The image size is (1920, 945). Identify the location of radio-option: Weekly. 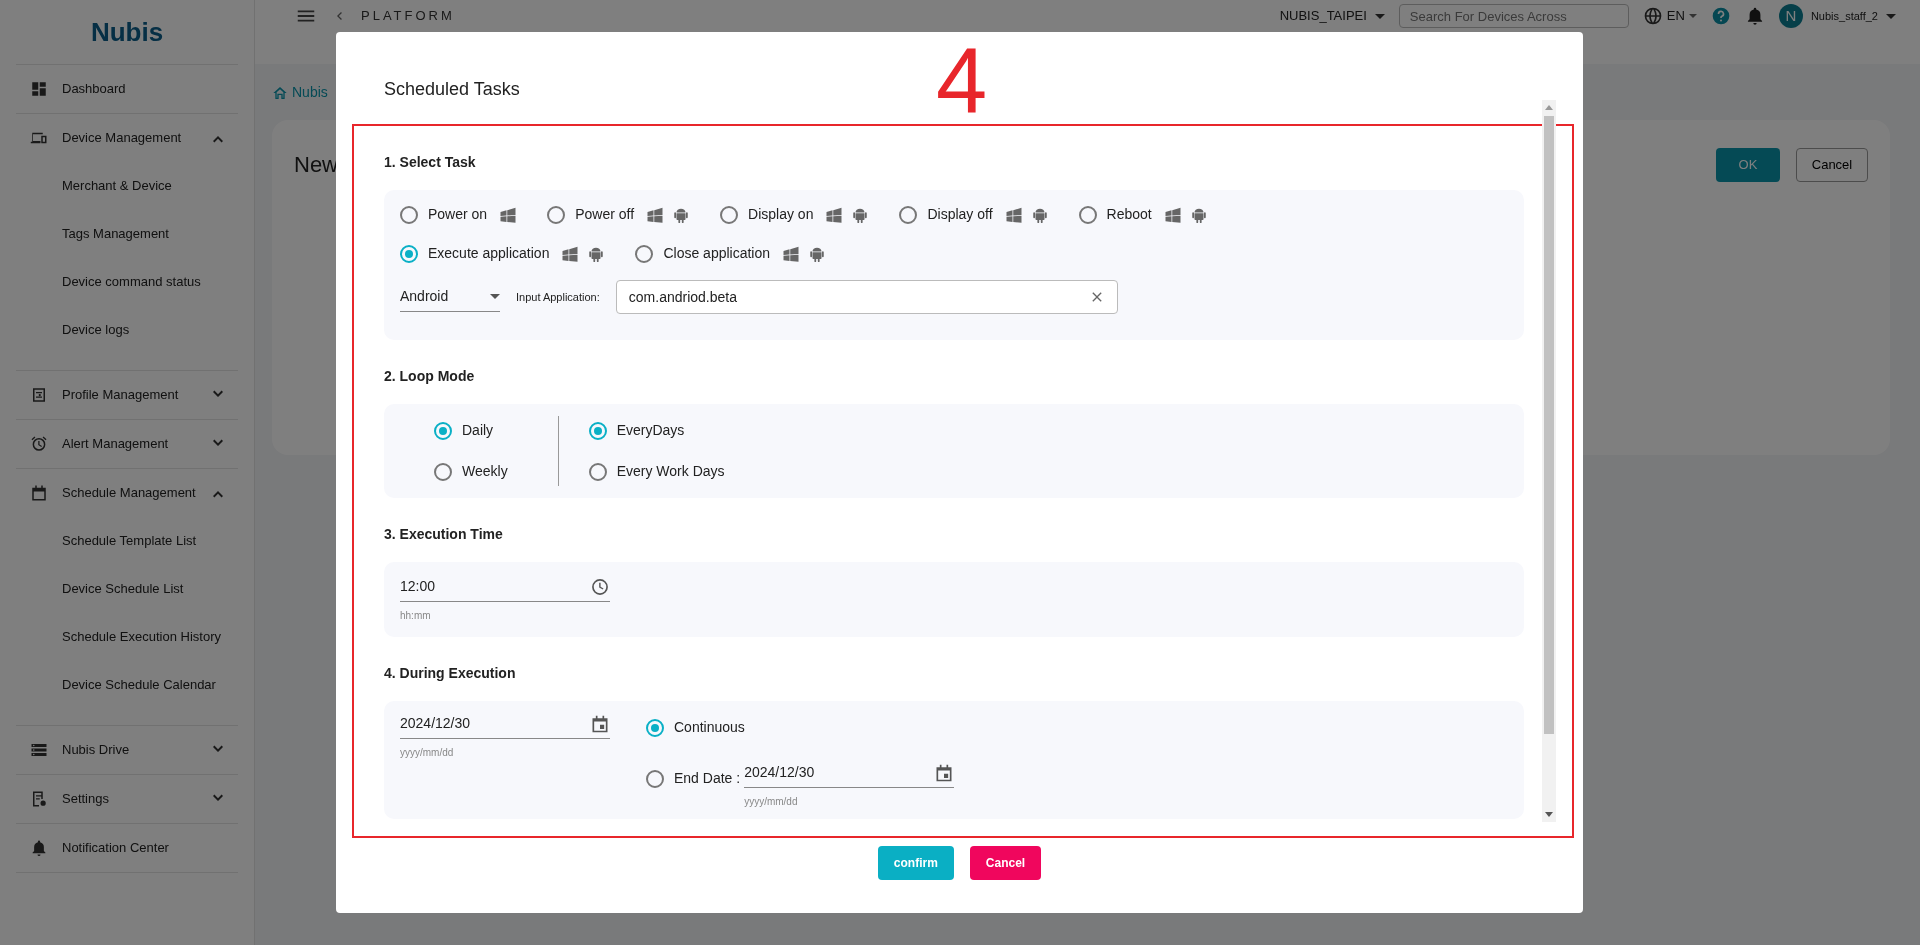
(471, 471).